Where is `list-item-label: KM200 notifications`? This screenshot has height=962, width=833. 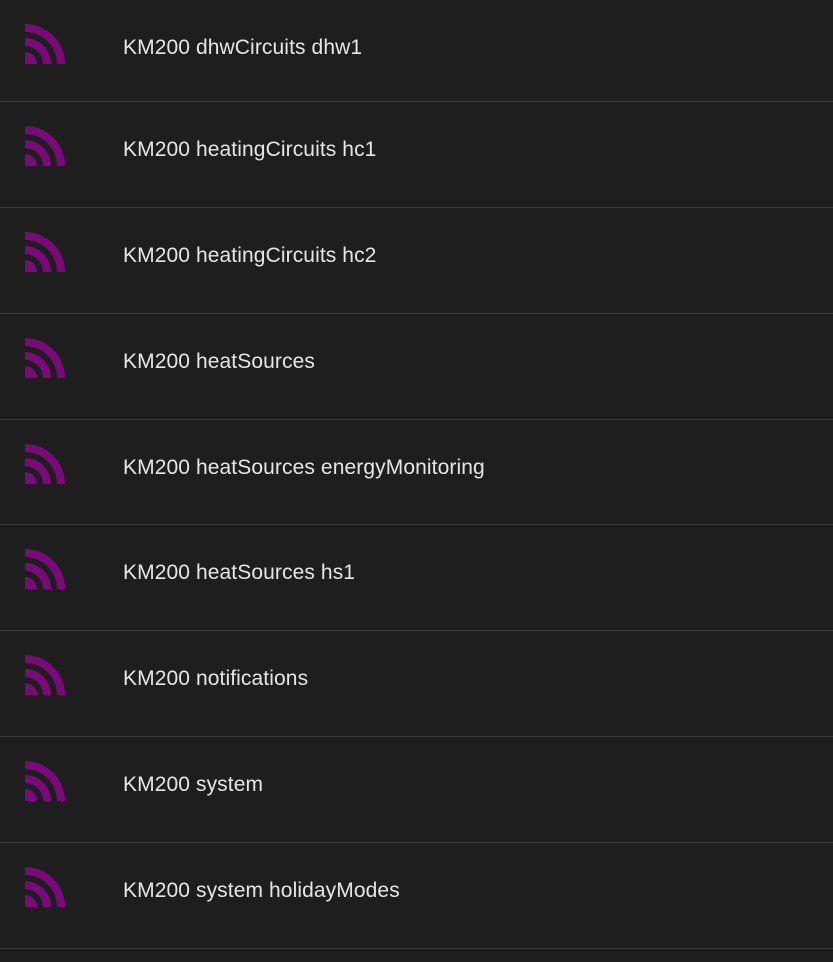 list-item-label: KM200 notifications is located at coordinates (216, 678).